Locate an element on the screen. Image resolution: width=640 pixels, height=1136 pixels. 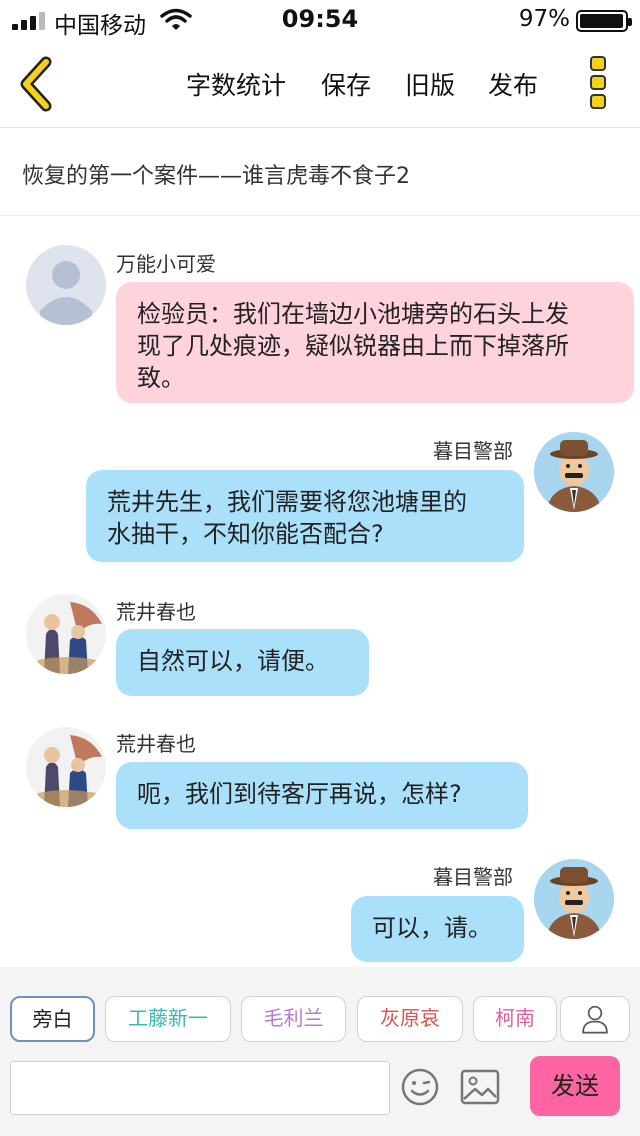
story-title: 恢复的第一个案件——谁言虎毒不食子2 is located at coordinates (216, 176).